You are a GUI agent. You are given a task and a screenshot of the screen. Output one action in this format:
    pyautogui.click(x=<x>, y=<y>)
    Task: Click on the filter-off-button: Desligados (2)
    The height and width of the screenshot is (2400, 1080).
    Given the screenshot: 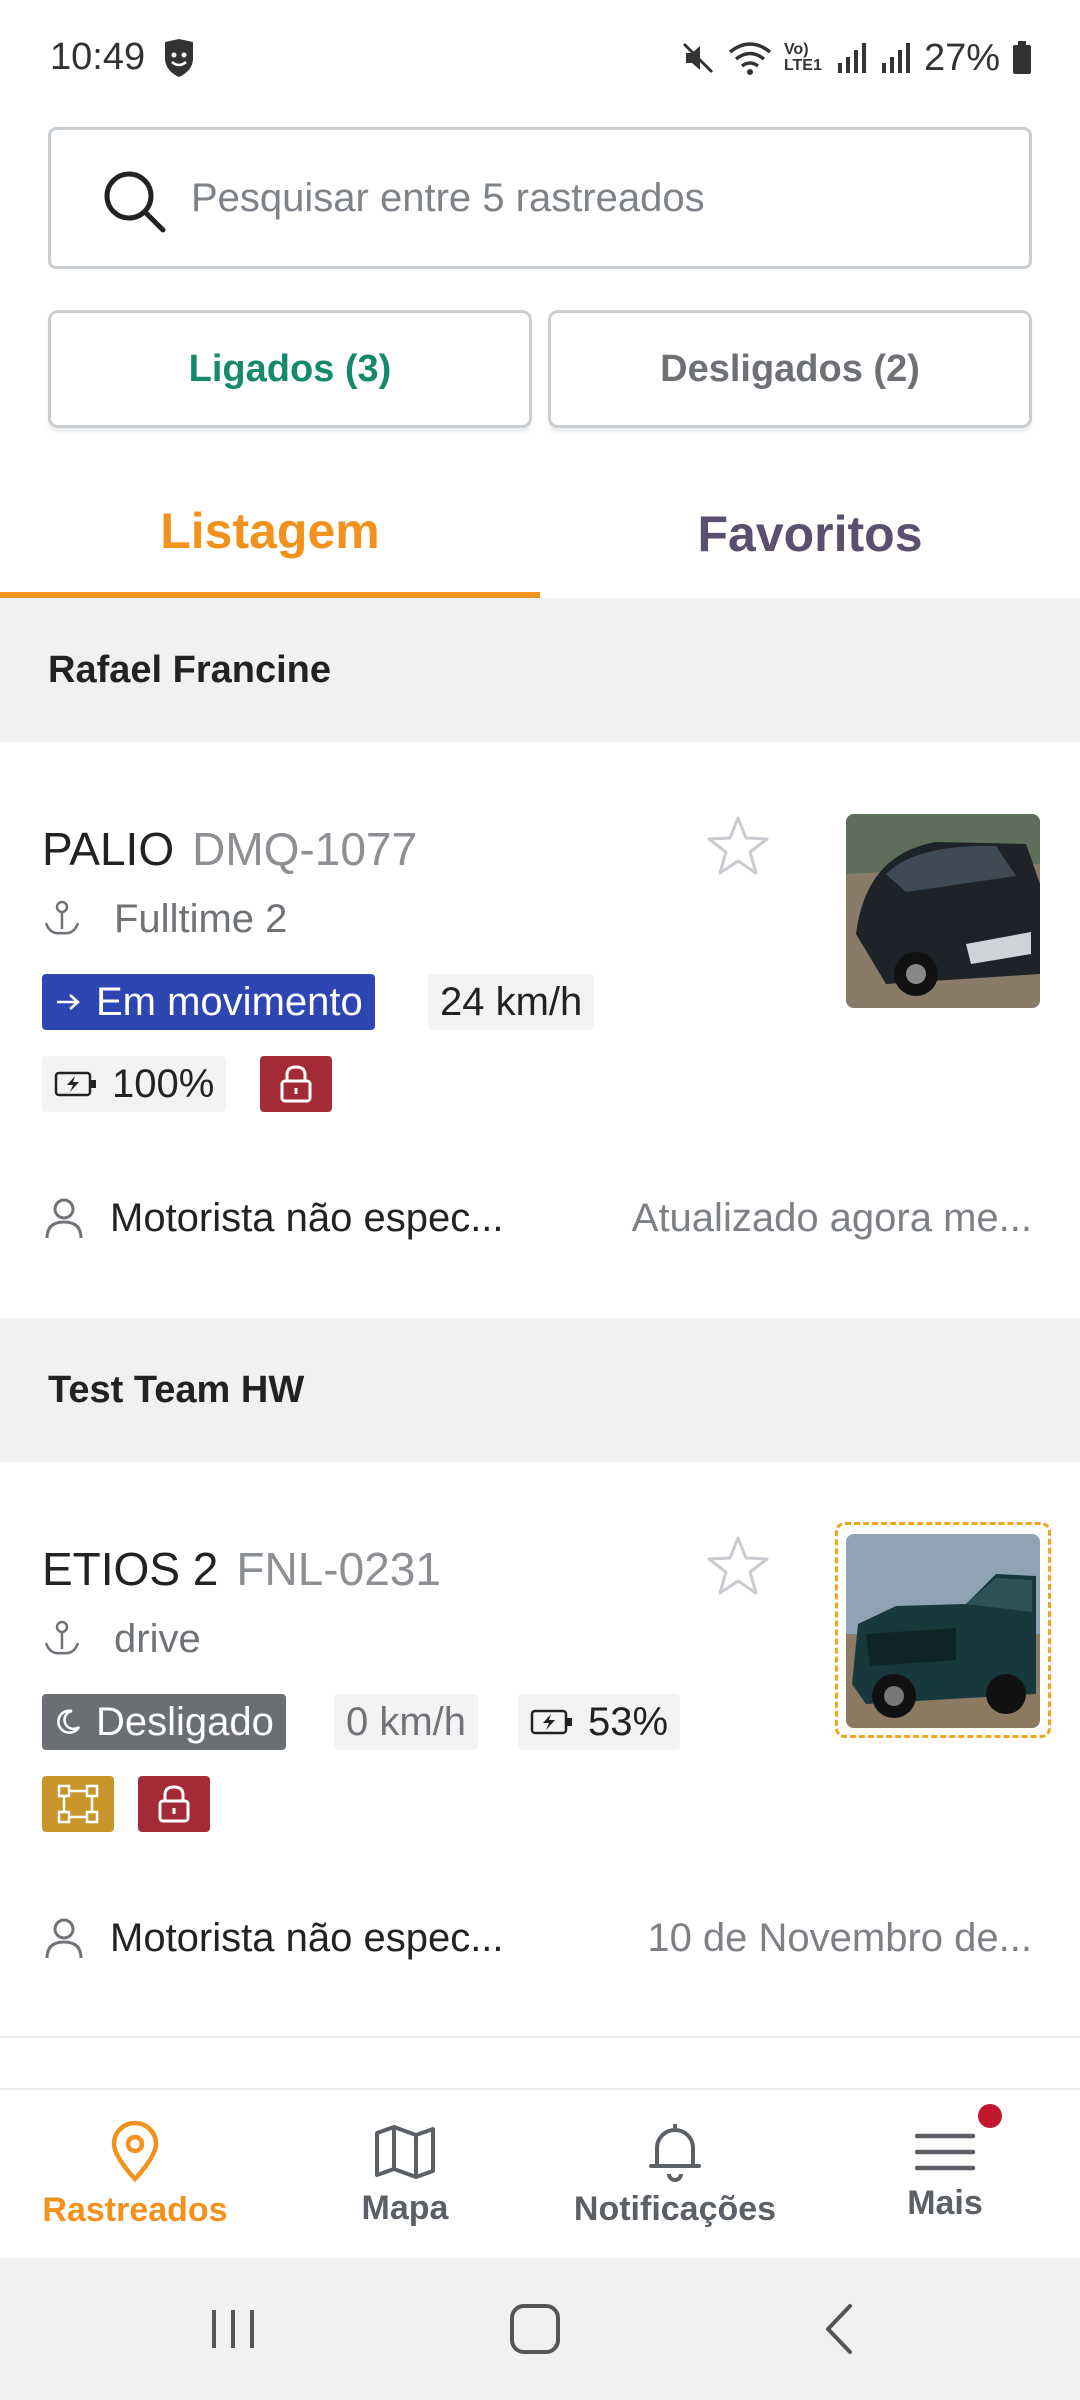 What is the action you would take?
    pyautogui.click(x=790, y=369)
    